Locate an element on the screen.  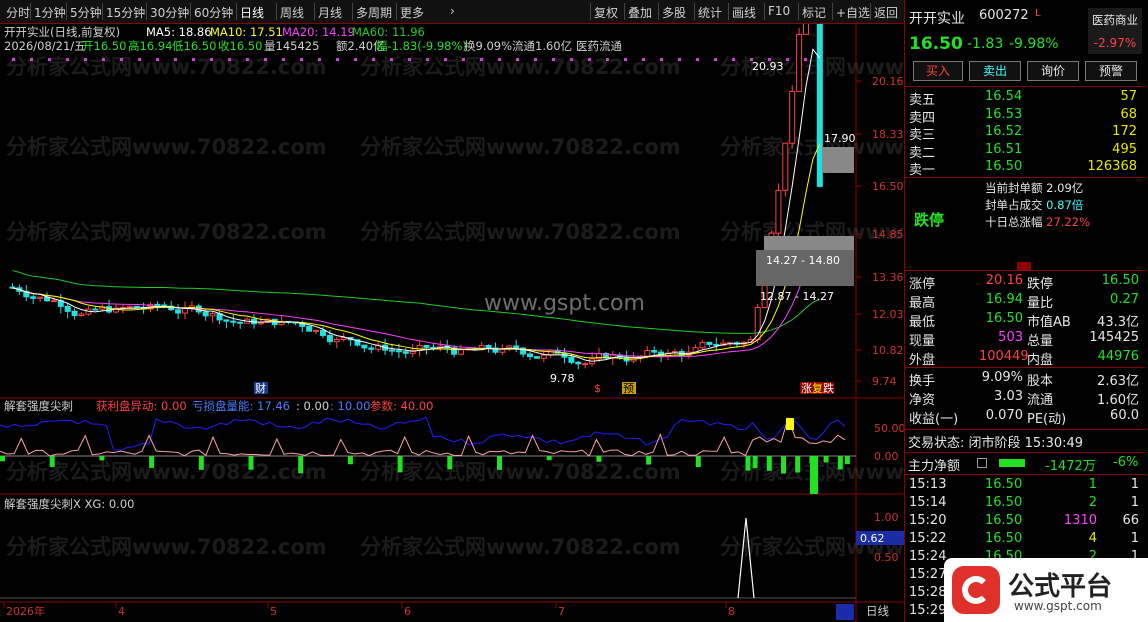
period-tab-6: 日线 is located at coordinates (252, 12).